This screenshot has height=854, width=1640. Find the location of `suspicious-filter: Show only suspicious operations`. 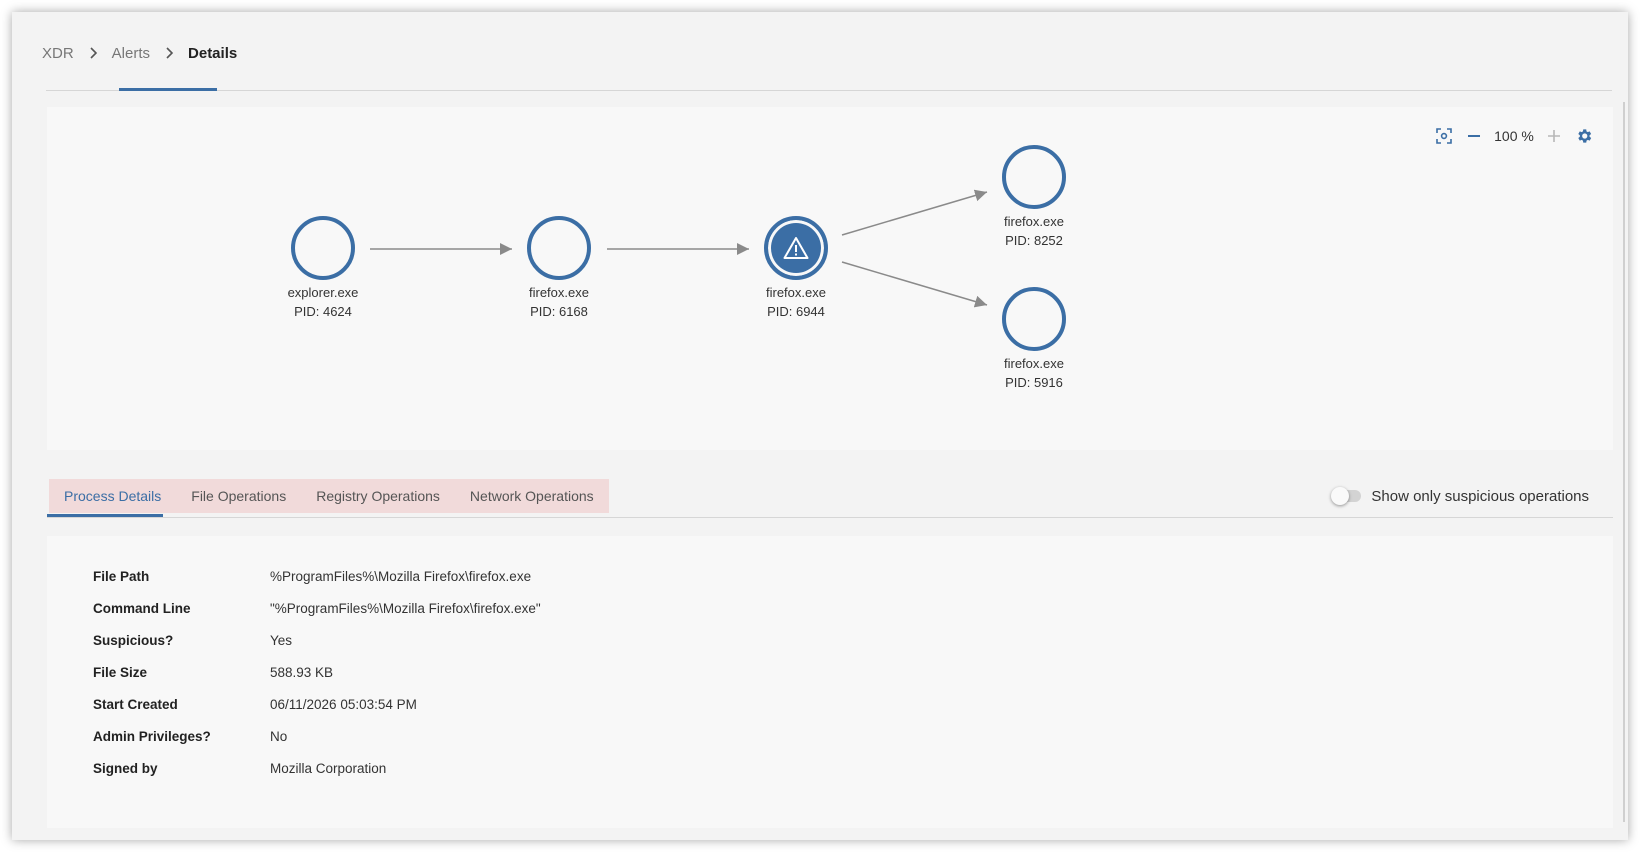

suspicious-filter: Show only suspicious operations is located at coordinates (1460, 496).